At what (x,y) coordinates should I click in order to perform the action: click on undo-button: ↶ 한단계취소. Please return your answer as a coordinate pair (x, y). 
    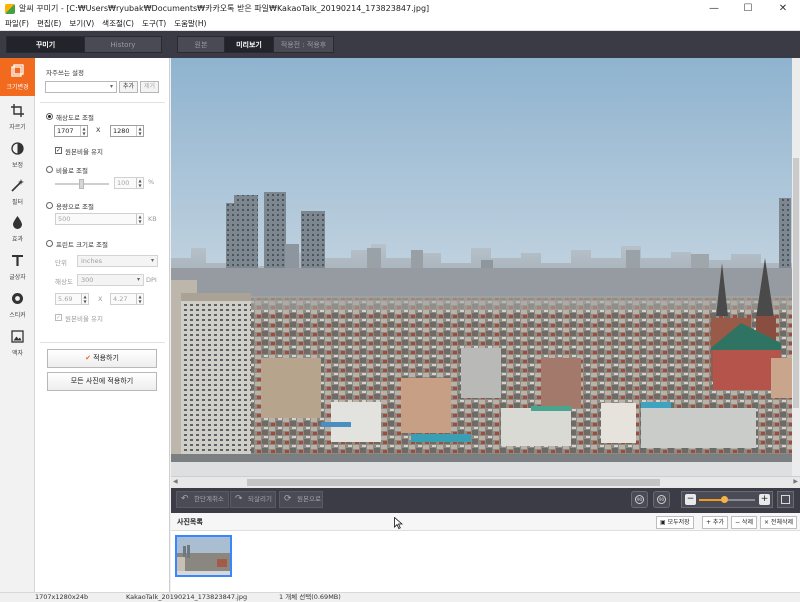
    Looking at the image, I should click on (202, 499).